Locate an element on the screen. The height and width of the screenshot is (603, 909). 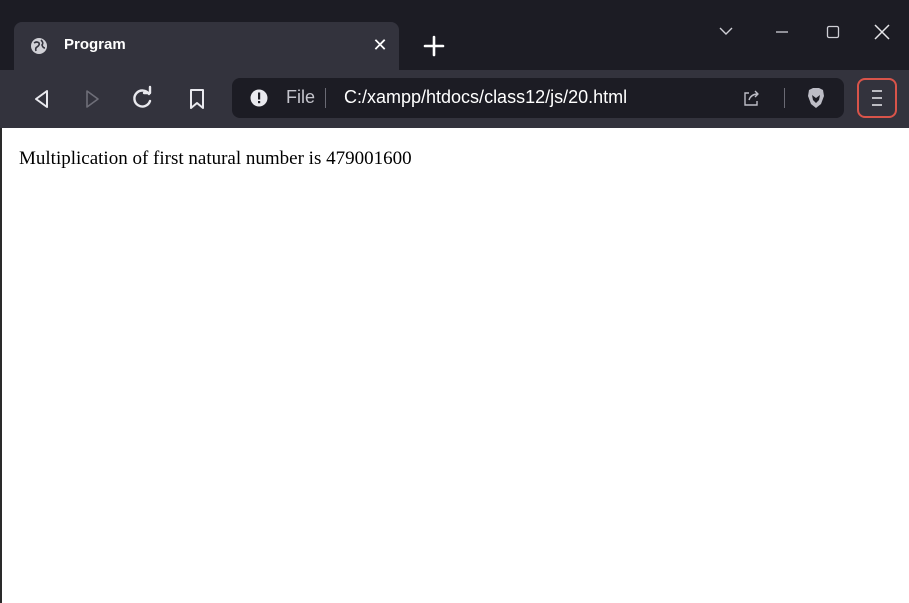
address-divider is located at coordinates (325, 98).